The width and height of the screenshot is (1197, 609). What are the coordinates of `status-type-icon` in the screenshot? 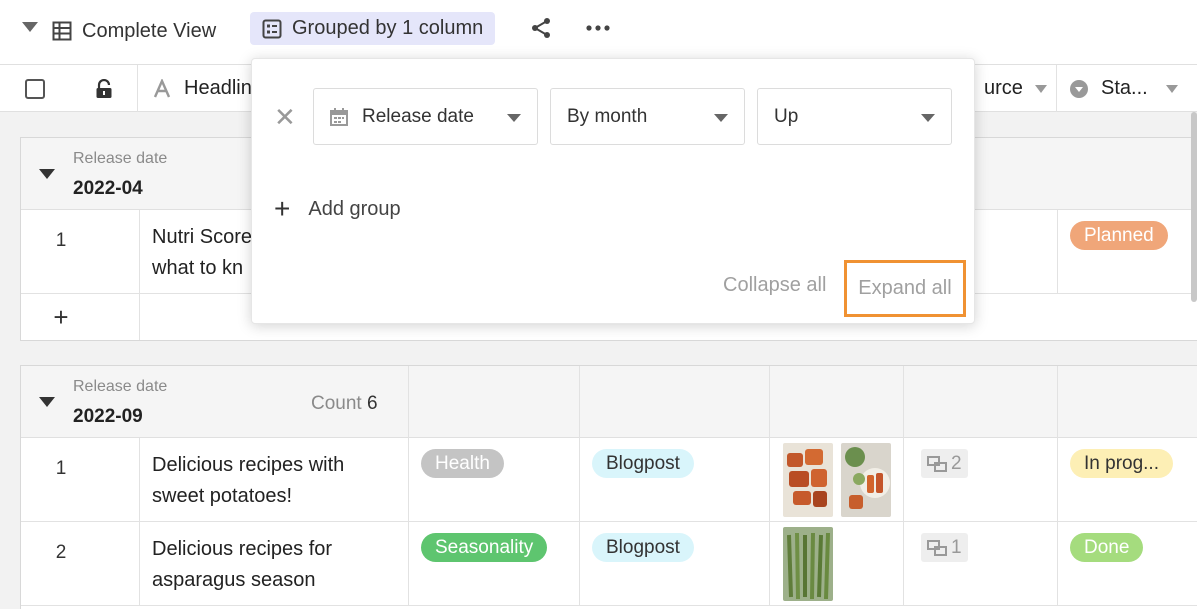 It's located at (1079, 88).